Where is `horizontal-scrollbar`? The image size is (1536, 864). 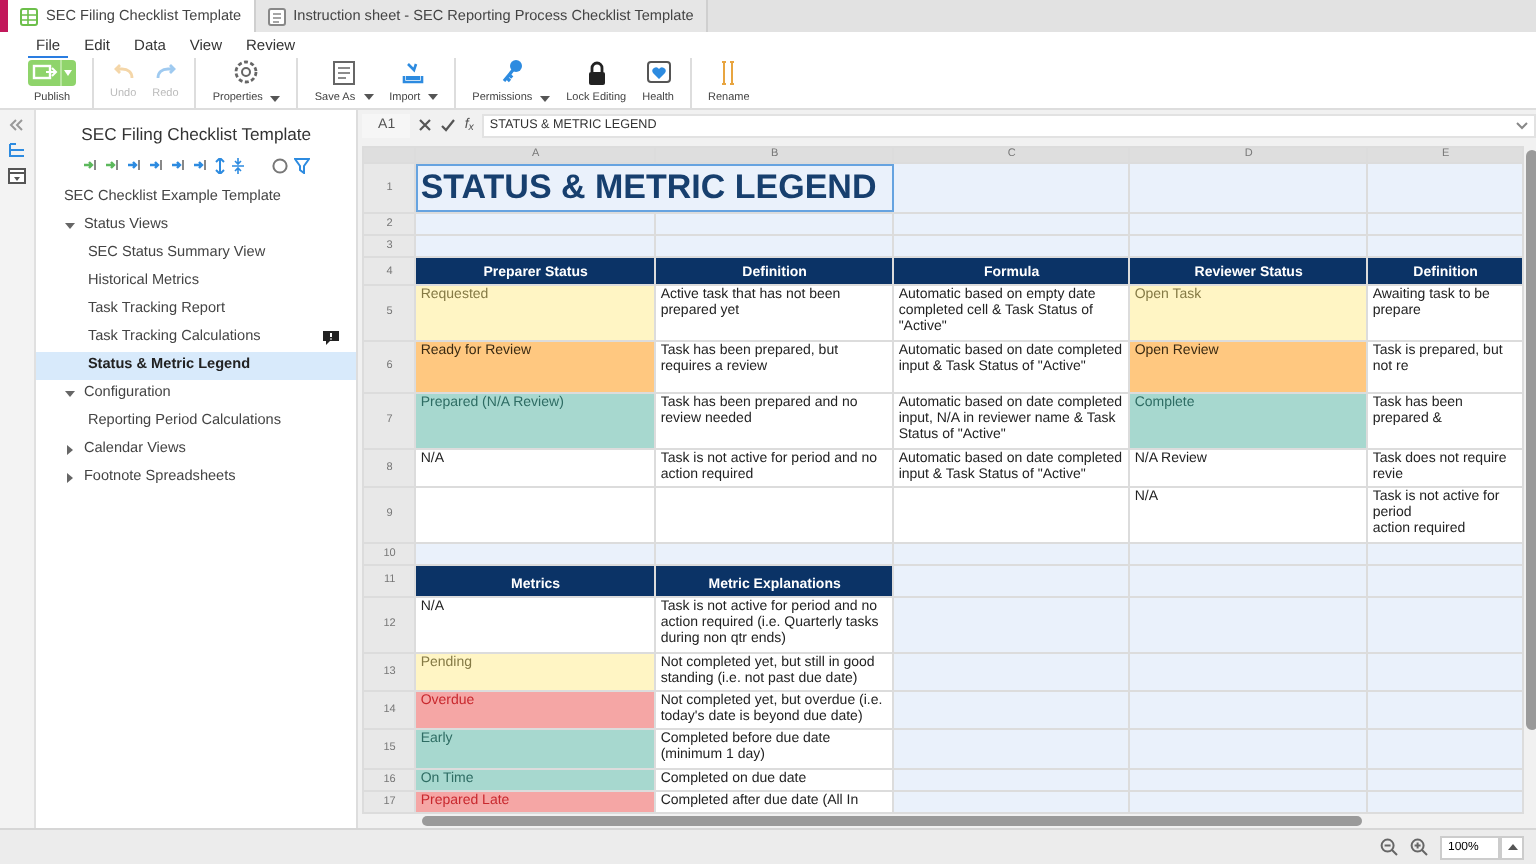
horizontal-scrollbar is located at coordinates (892, 821).